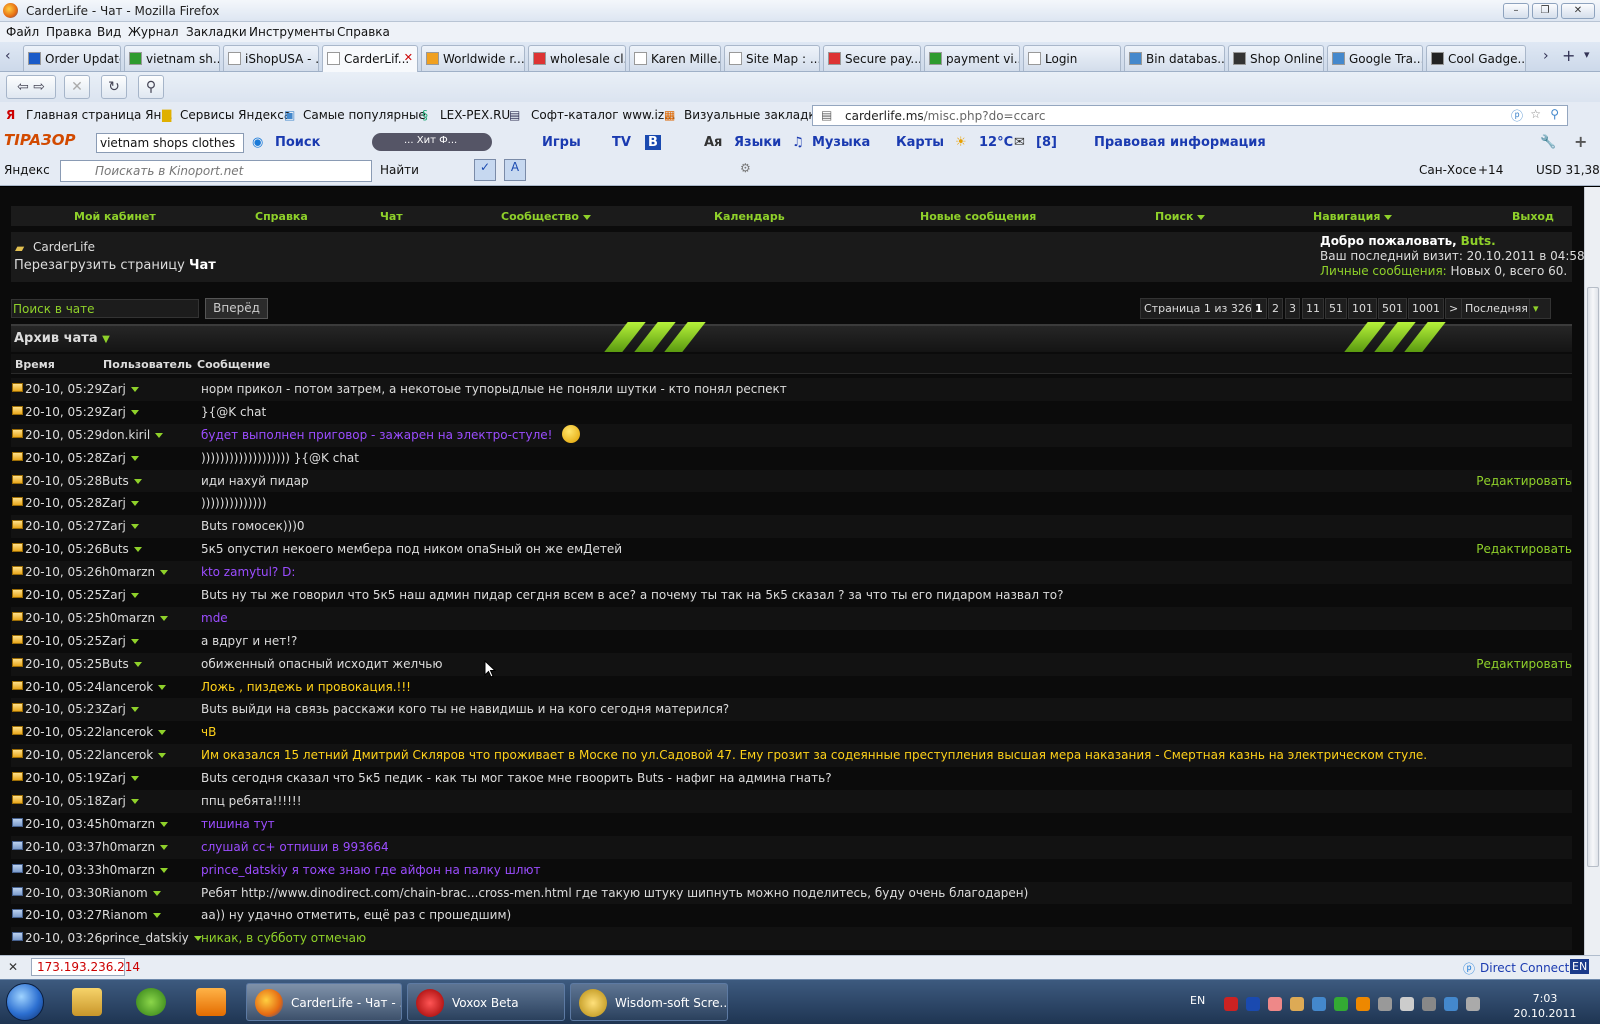 This screenshot has height=1024, width=1600. Describe the element at coordinates (1516, 11) in the screenshot. I see `minimize-button: –` at that location.